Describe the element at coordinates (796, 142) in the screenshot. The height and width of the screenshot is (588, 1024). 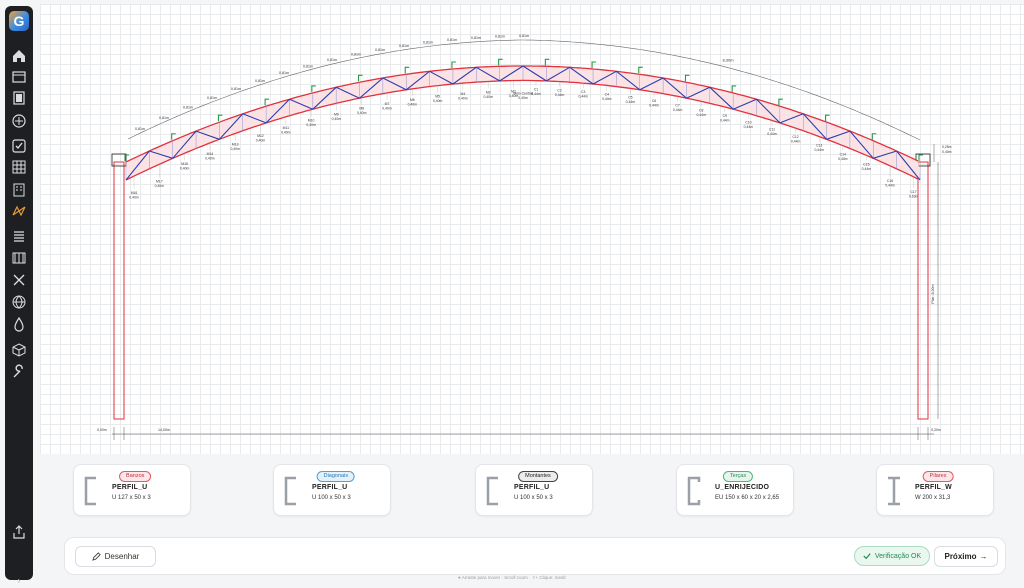
I see `node-value-C12: 0,44m` at that location.